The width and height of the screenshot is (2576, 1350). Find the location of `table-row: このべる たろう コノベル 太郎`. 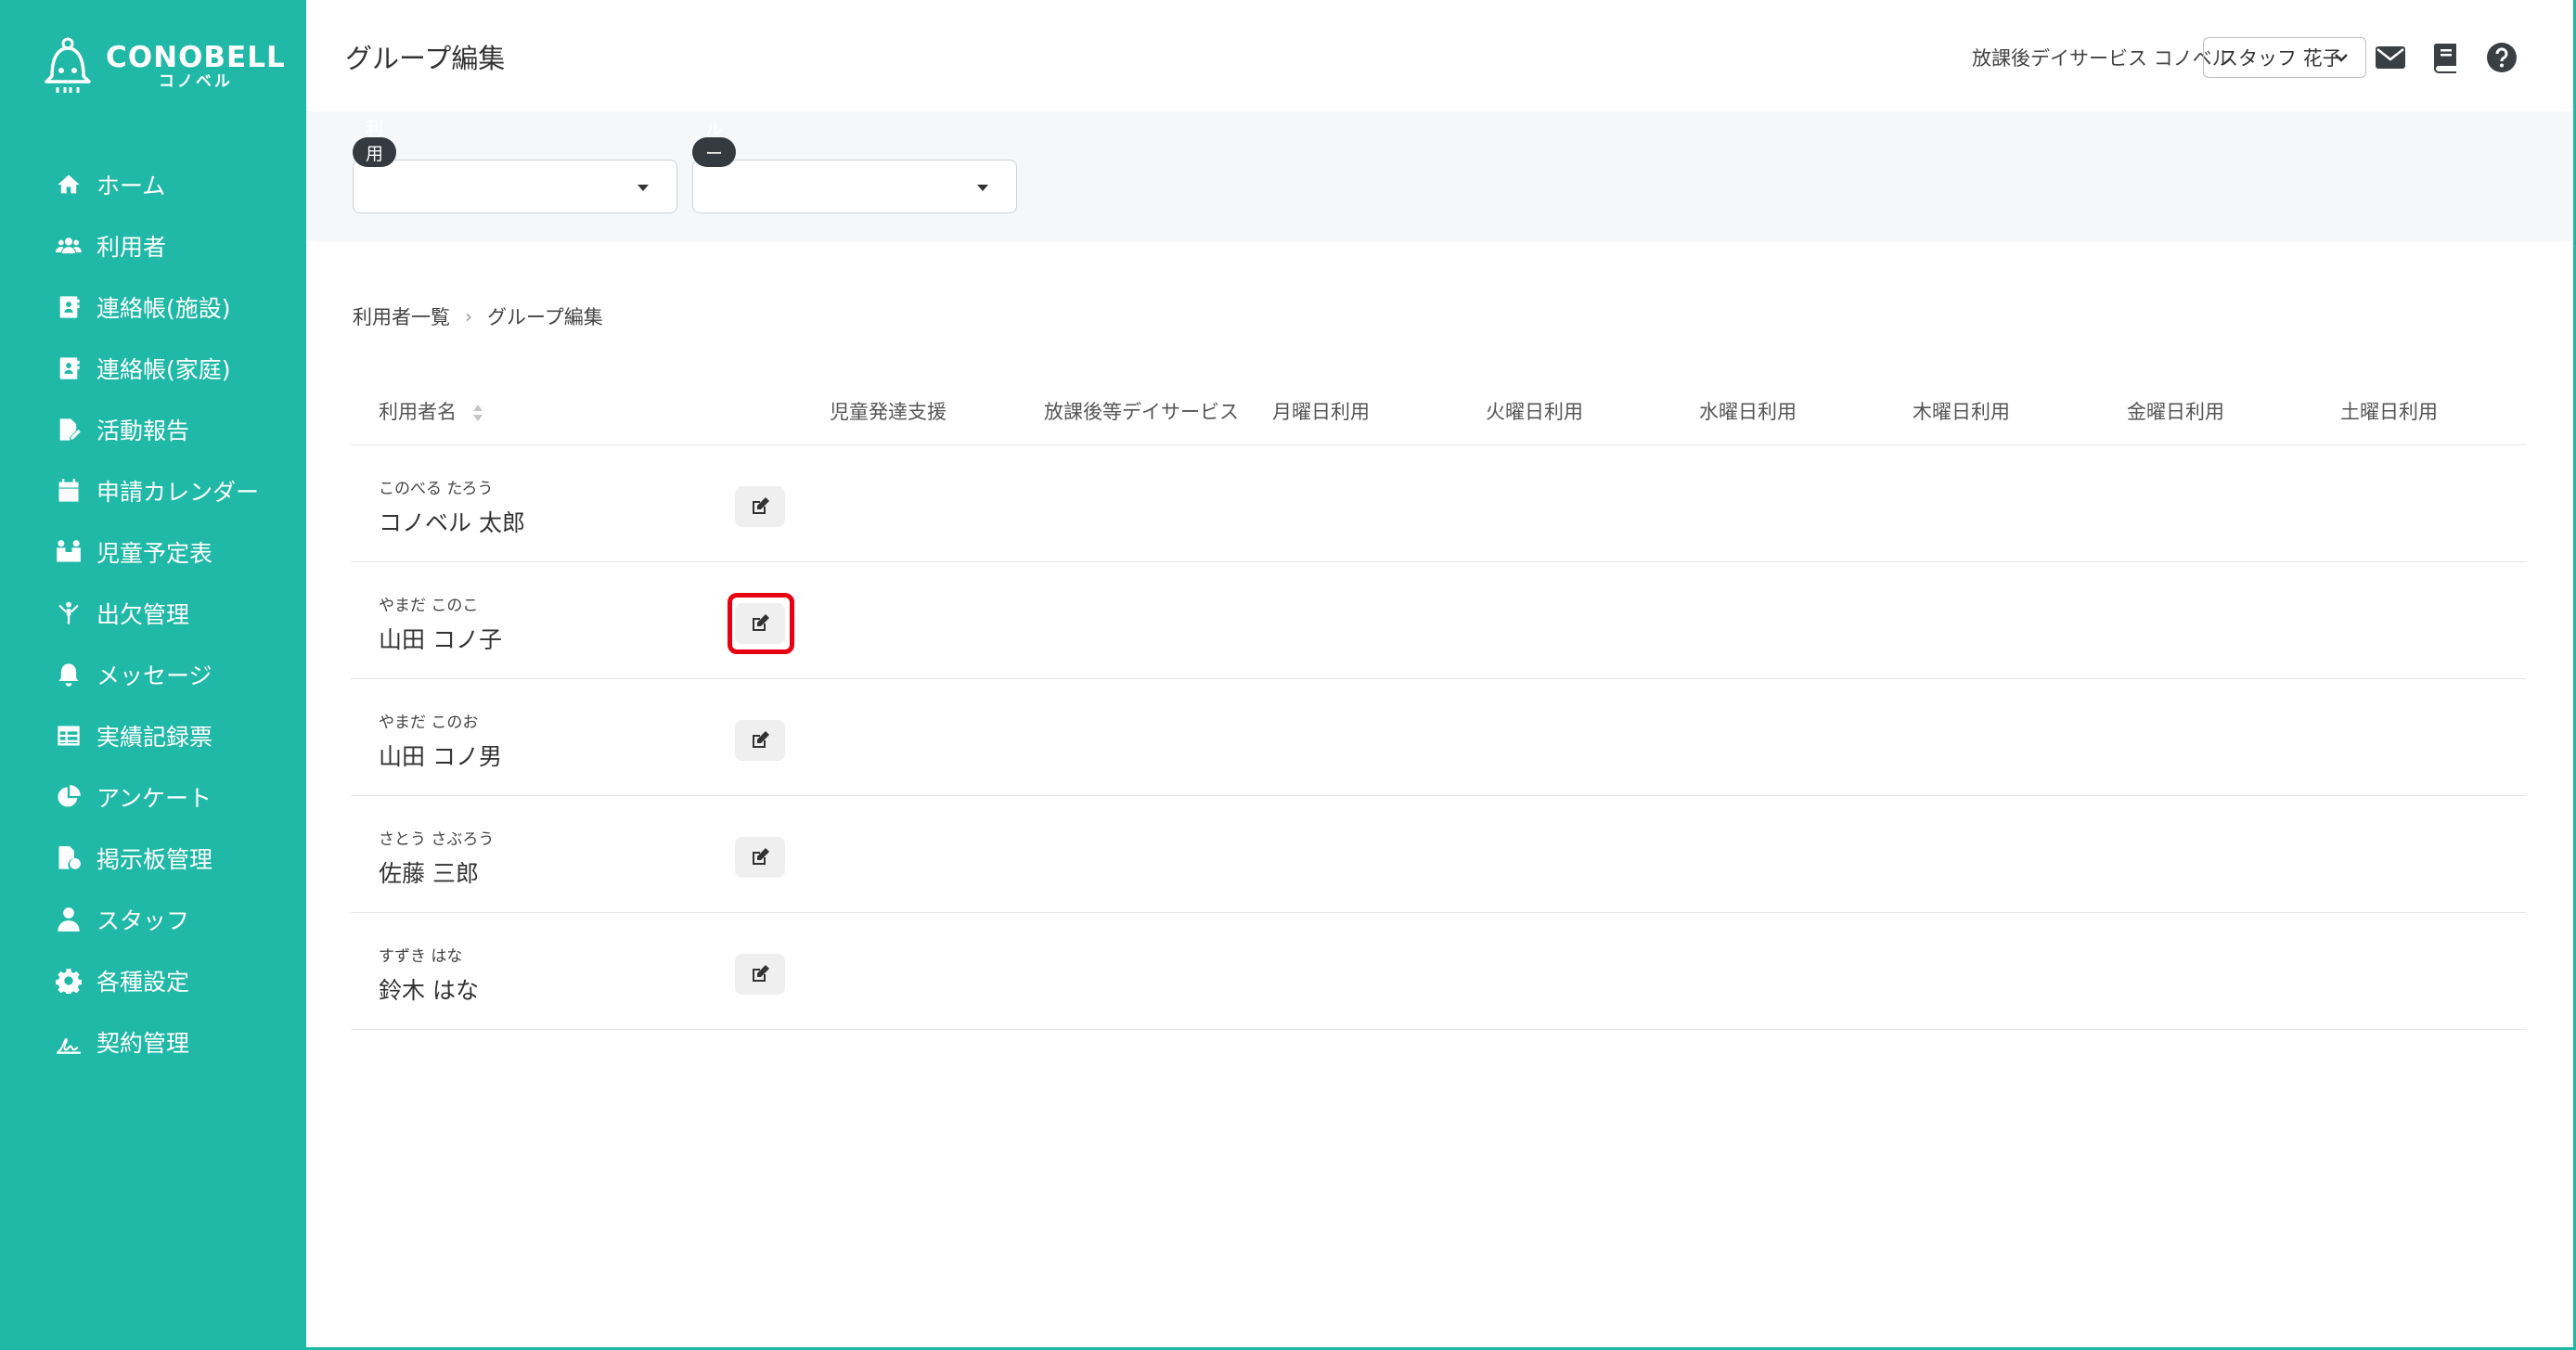

table-row: このべる たろう コノベル 太郎 is located at coordinates (1438, 503).